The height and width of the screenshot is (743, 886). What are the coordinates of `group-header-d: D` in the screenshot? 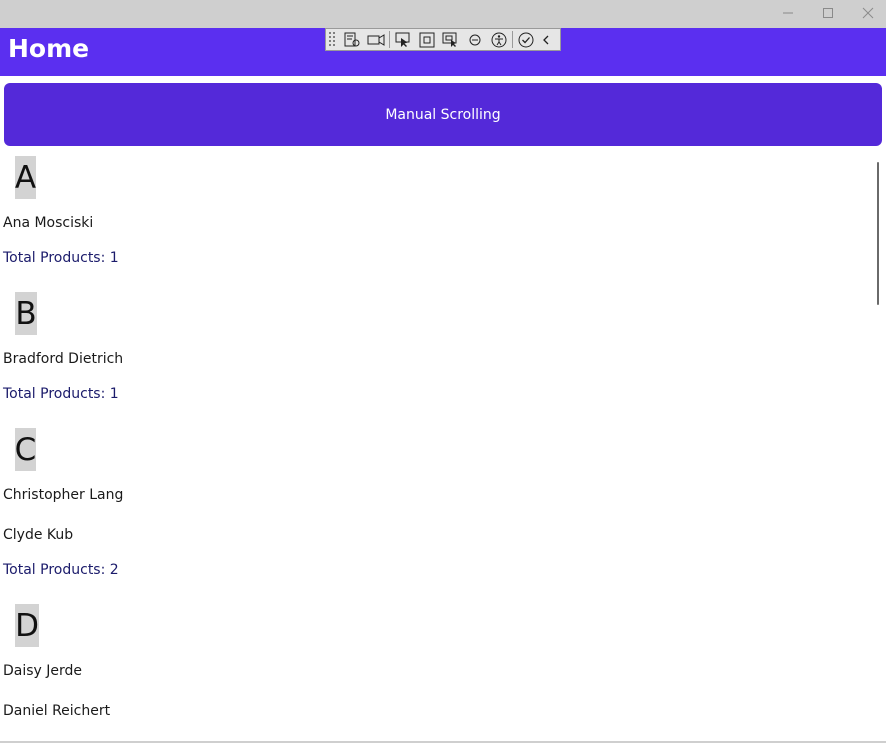 It's located at (27, 625).